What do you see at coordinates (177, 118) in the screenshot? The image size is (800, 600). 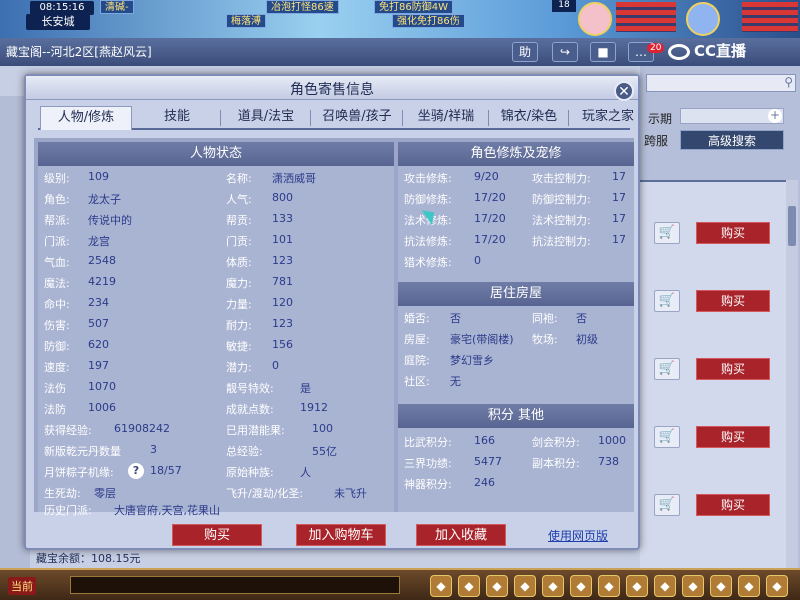 I see `tab-skills: 技能` at bounding box center [177, 118].